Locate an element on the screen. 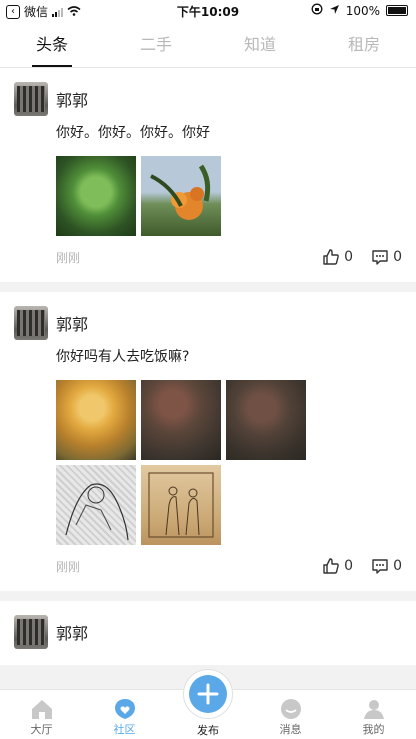  post-card: 郭郭 is located at coordinates (208, 633).